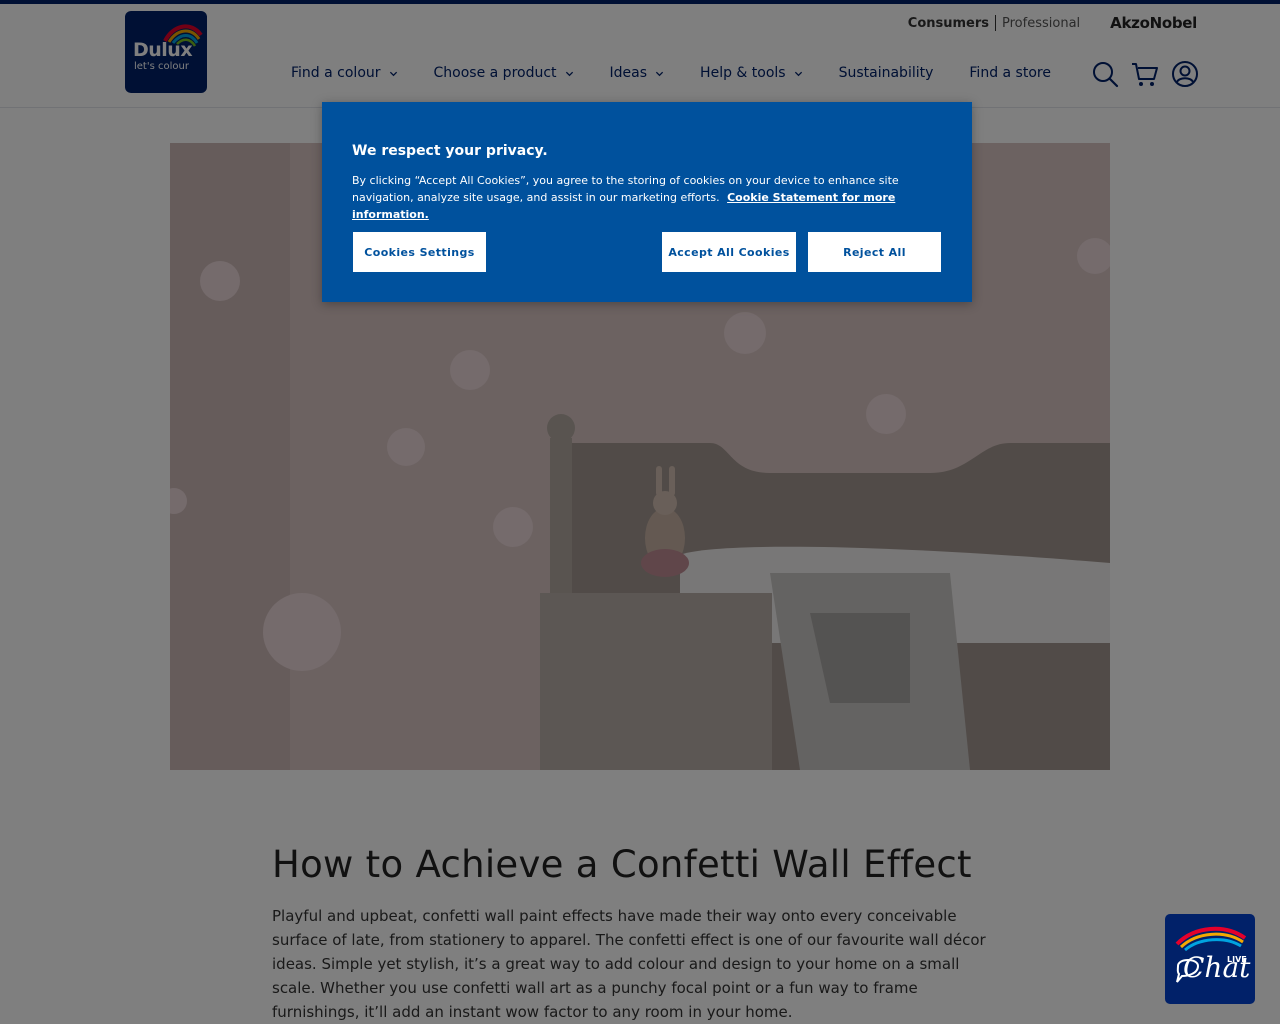 The width and height of the screenshot is (1280, 1024). Describe the element at coordinates (1237, 959) in the screenshot. I see `chat-live-badge: LIVE` at that location.